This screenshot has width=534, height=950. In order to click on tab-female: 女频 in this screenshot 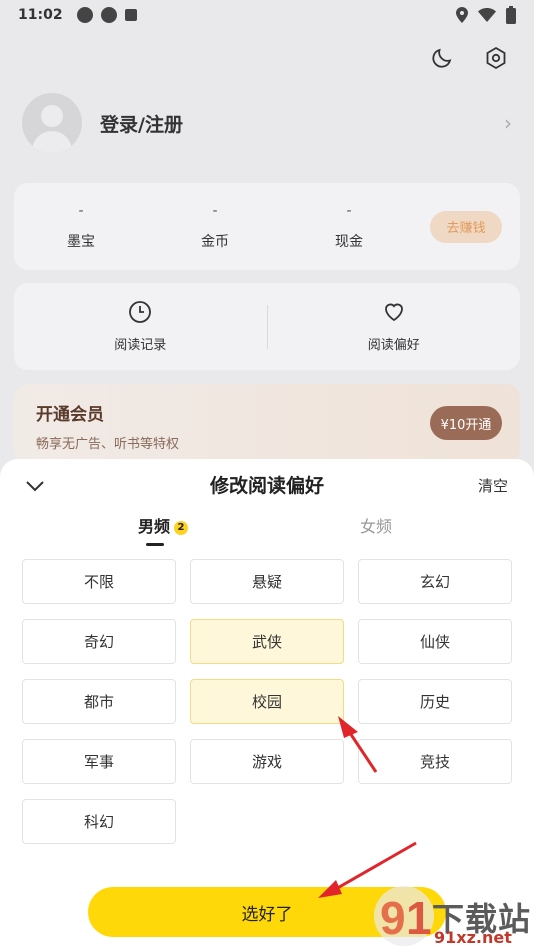, I will do `click(376, 525)`.